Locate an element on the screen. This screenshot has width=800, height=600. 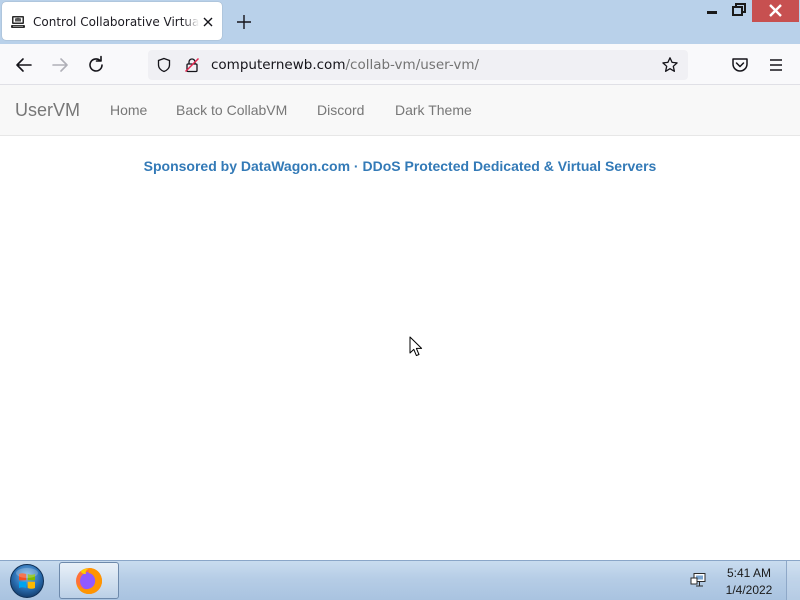
nav-link-discord: Discord is located at coordinates (340, 110).